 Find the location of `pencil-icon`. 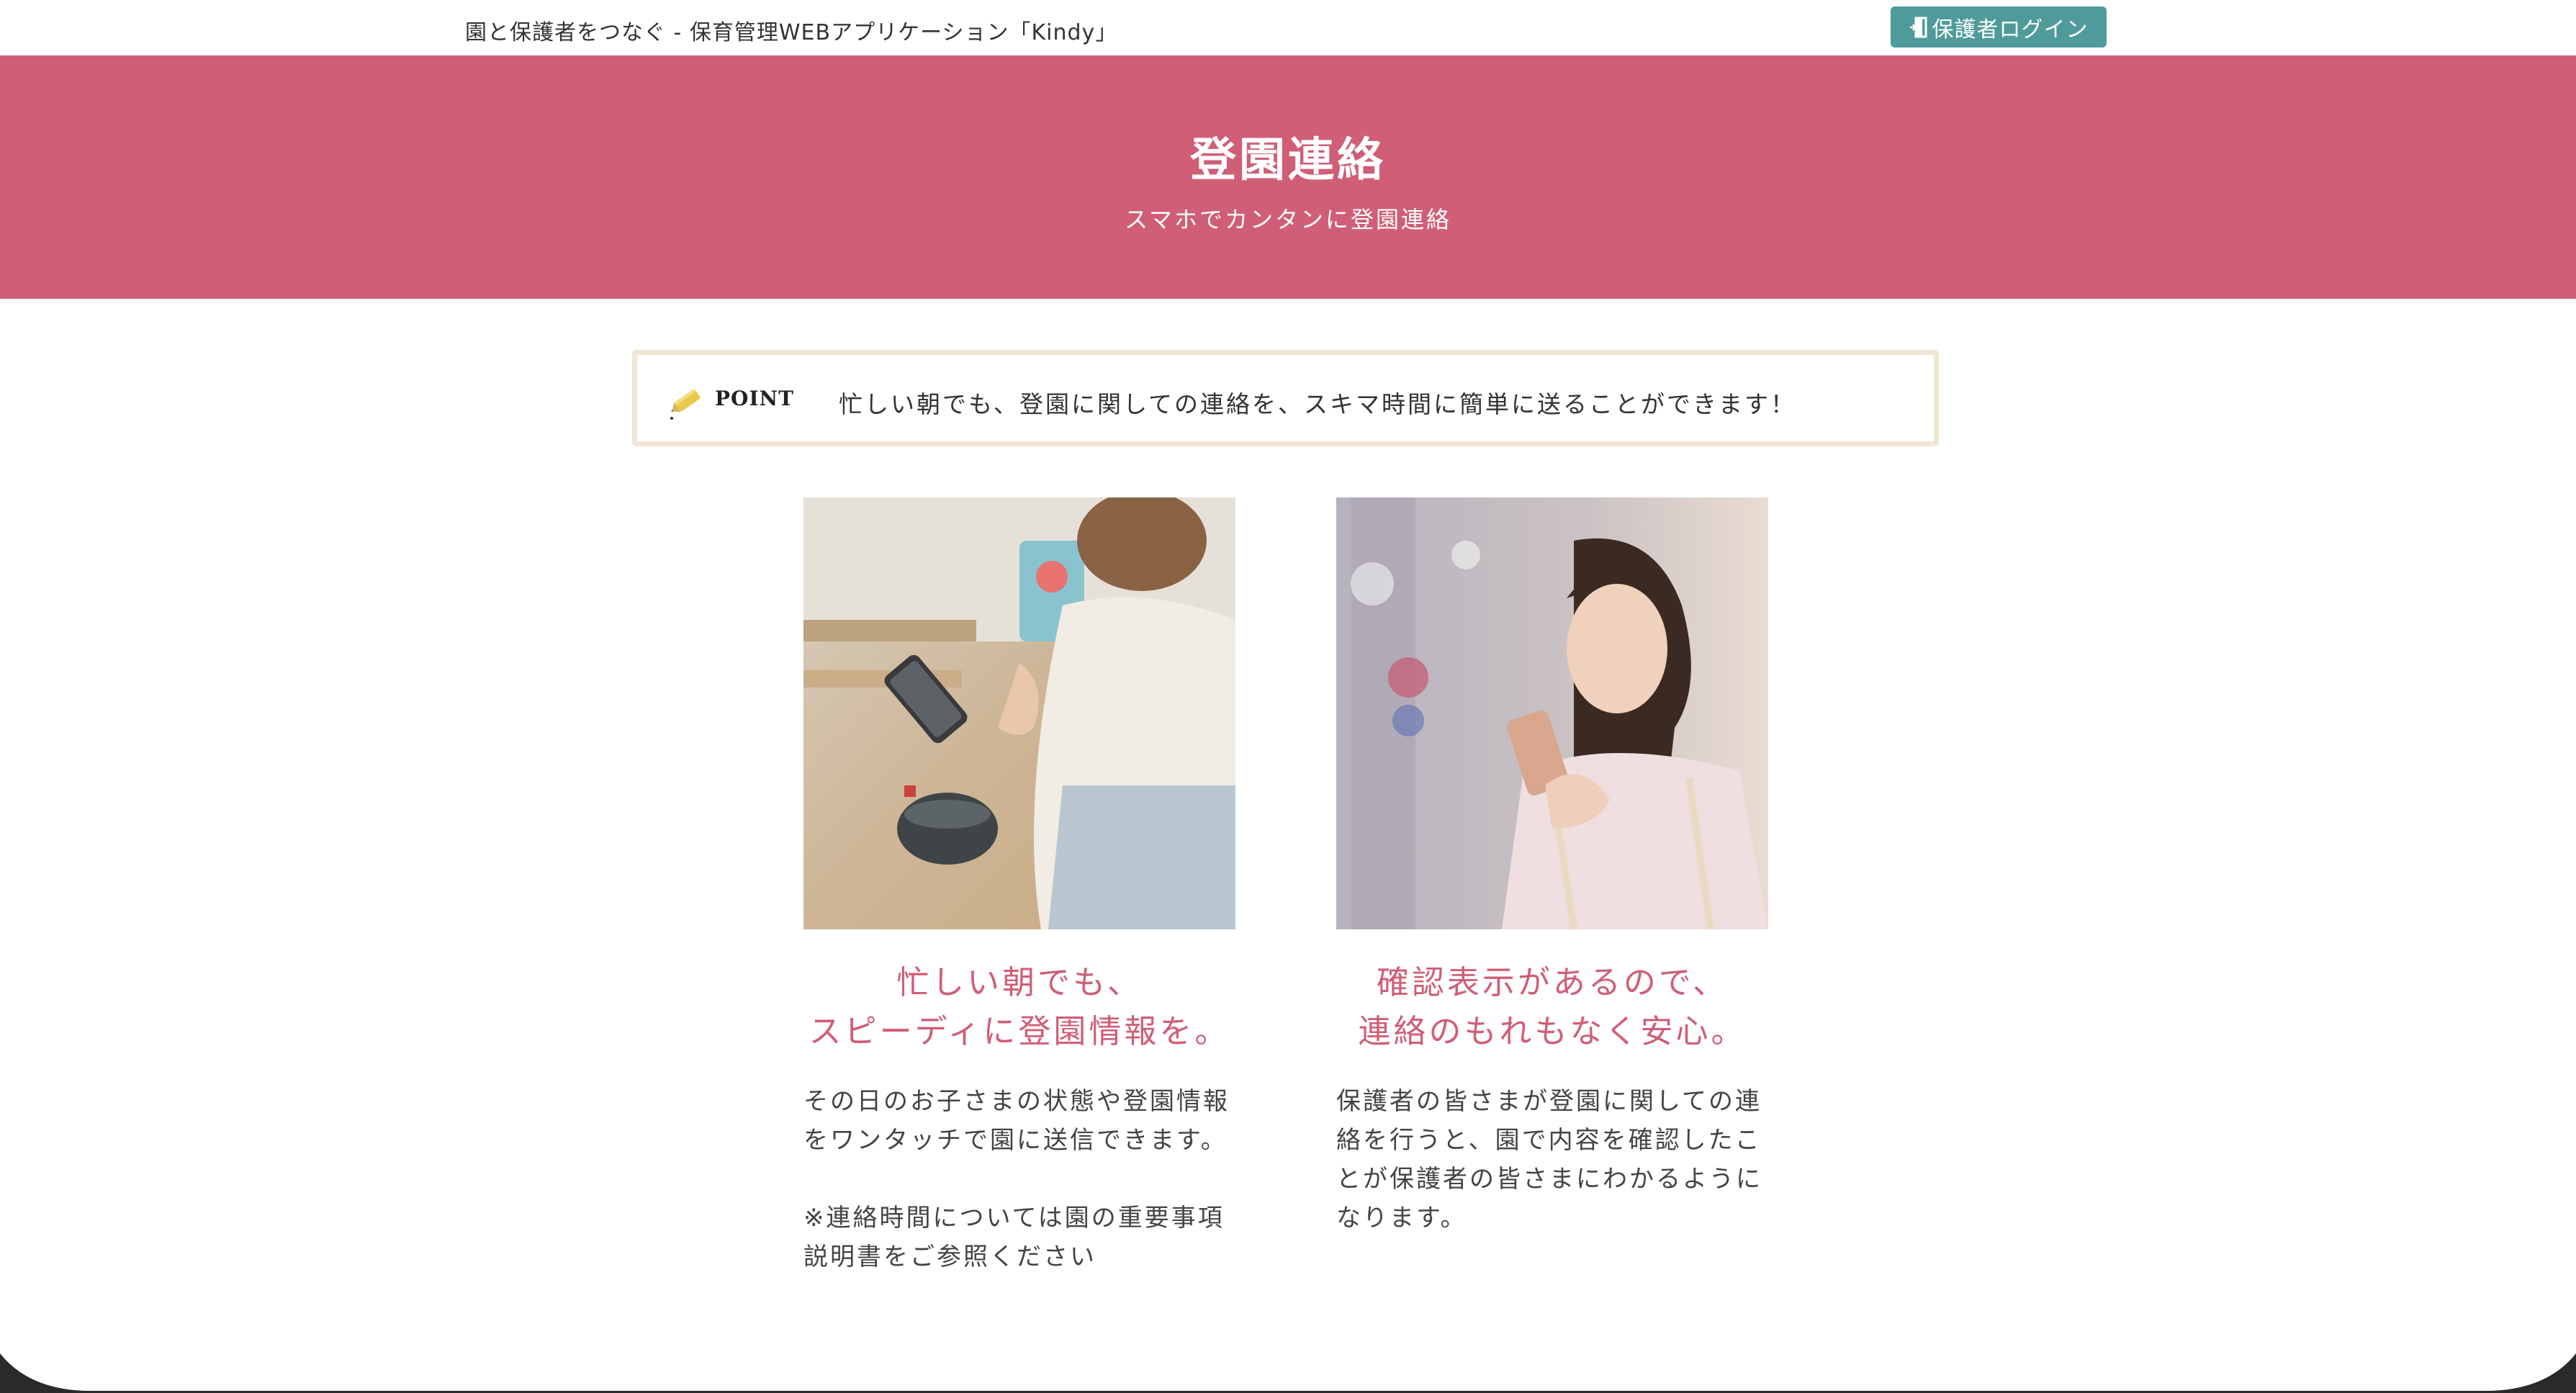

pencil-icon is located at coordinates (685, 405).